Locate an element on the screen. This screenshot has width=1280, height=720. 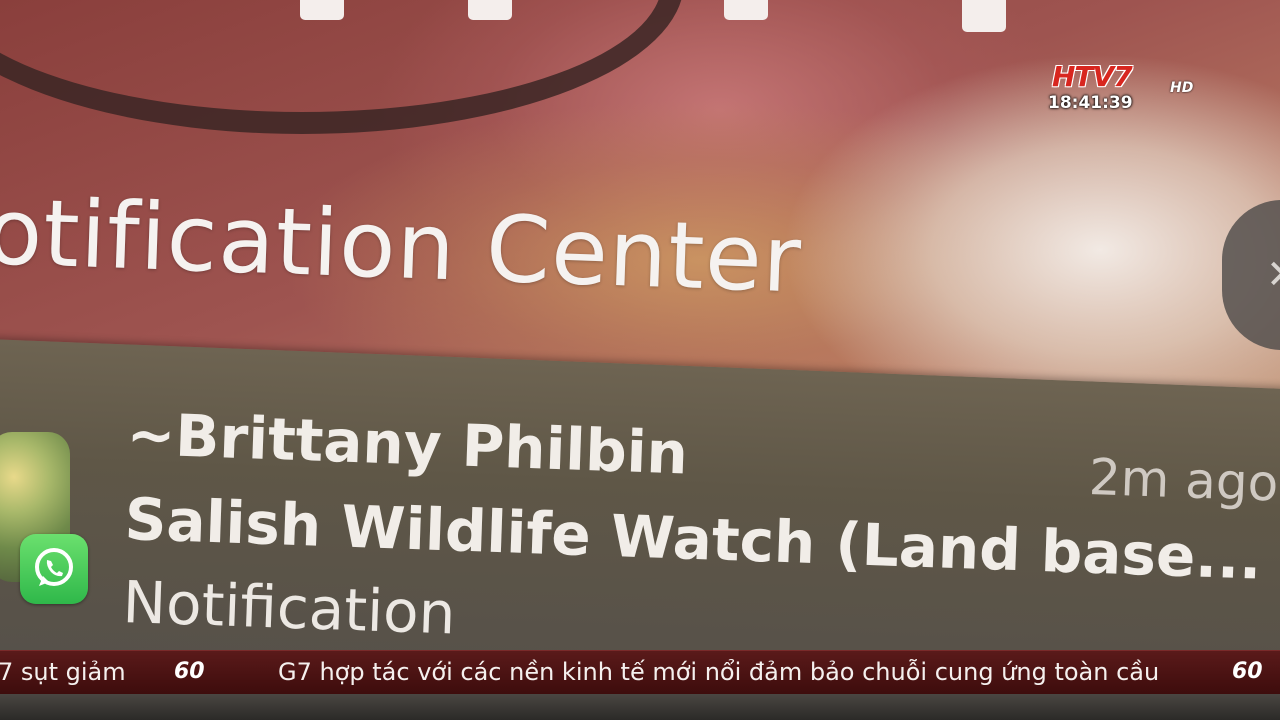
broadcast-clock: 18:41:39 is located at coordinates (1090, 103).